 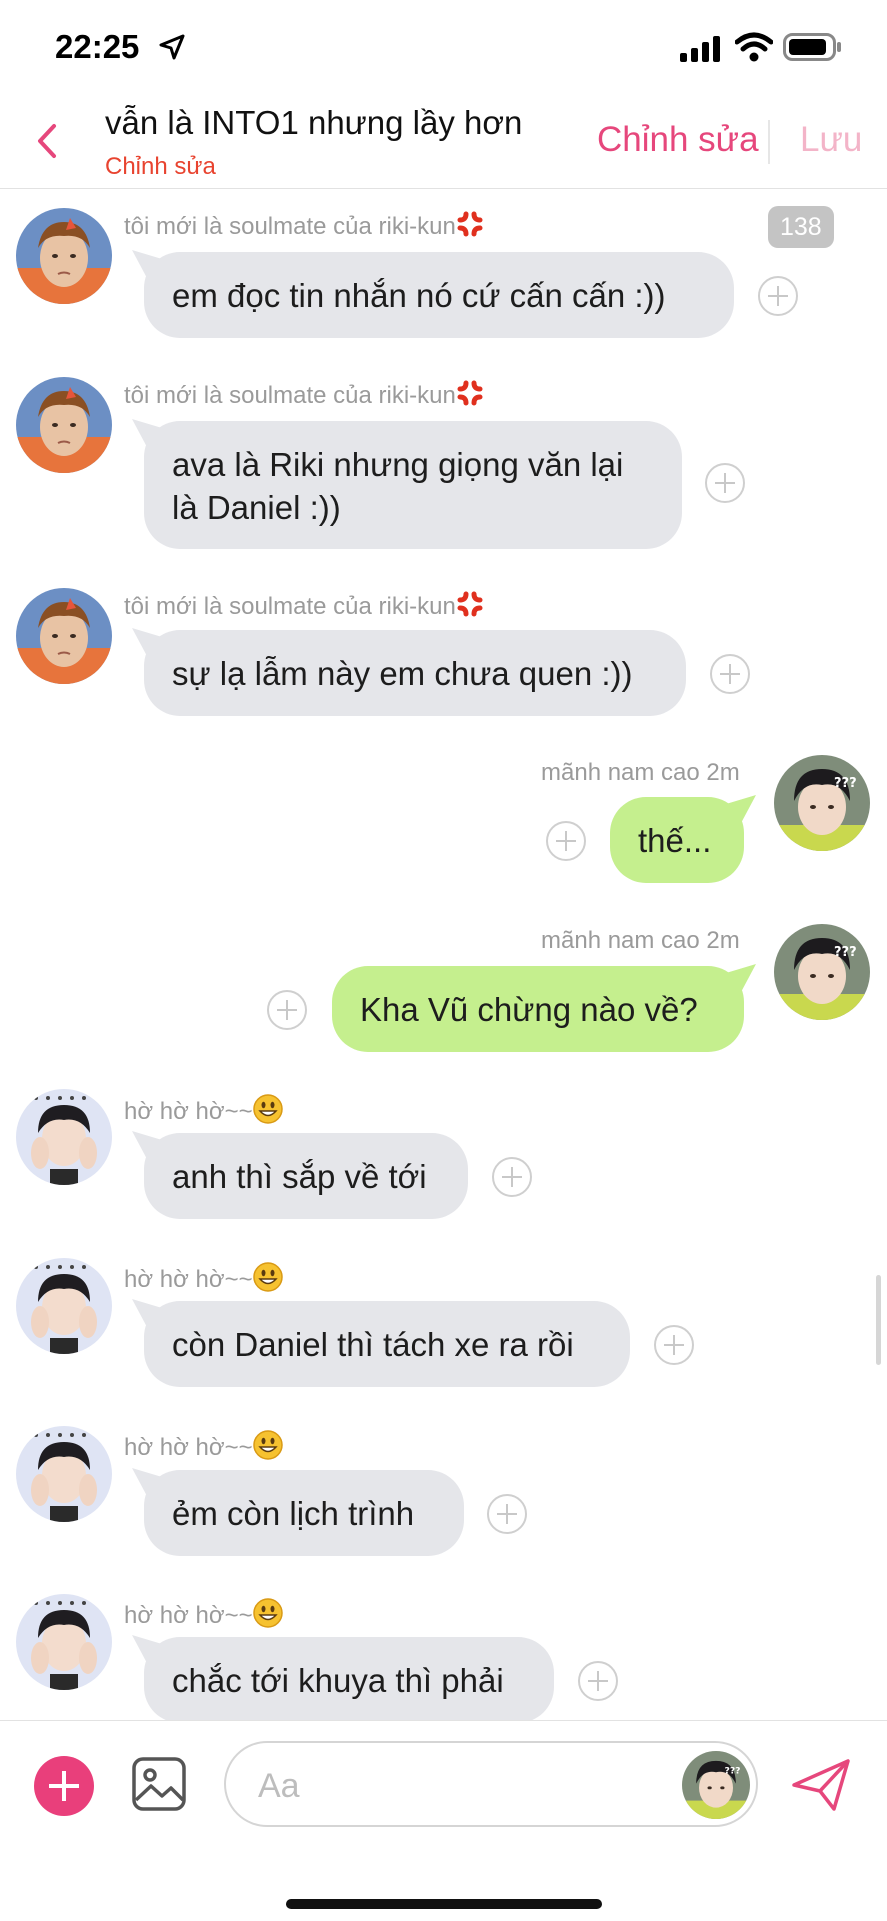 What do you see at coordinates (349, 1680) in the screenshot?
I see `message-bubble: chắc tới khuya thì phải` at bounding box center [349, 1680].